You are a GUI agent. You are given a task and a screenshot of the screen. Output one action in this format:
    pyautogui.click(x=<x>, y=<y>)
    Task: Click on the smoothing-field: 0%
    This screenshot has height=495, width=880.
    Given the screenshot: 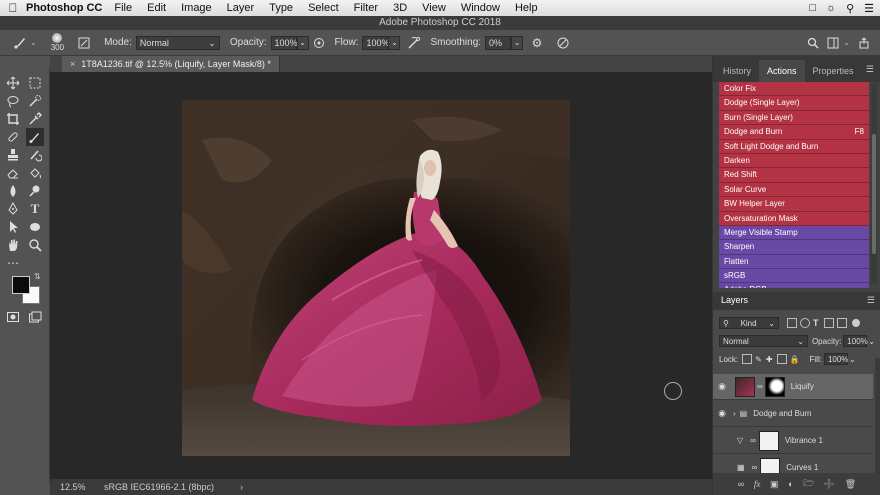 What is the action you would take?
    pyautogui.click(x=498, y=42)
    